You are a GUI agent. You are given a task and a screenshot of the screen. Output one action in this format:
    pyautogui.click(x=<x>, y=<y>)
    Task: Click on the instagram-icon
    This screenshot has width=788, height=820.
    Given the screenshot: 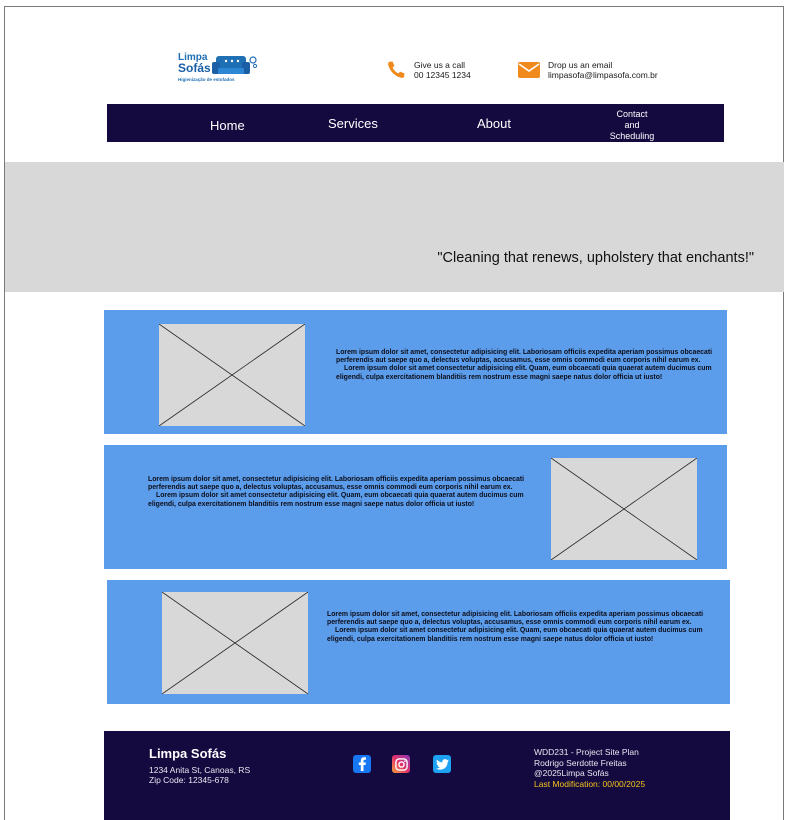 What is the action you would take?
    pyautogui.click(x=401, y=764)
    